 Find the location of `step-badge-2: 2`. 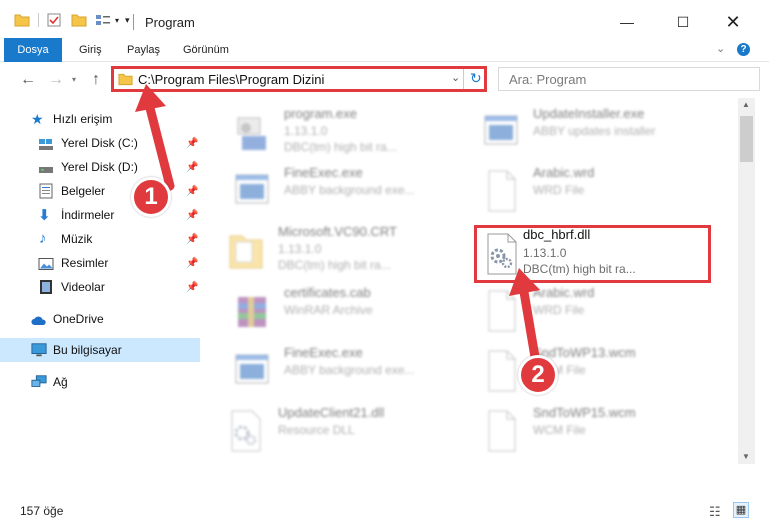

step-badge-2: 2 is located at coordinates (538, 375).